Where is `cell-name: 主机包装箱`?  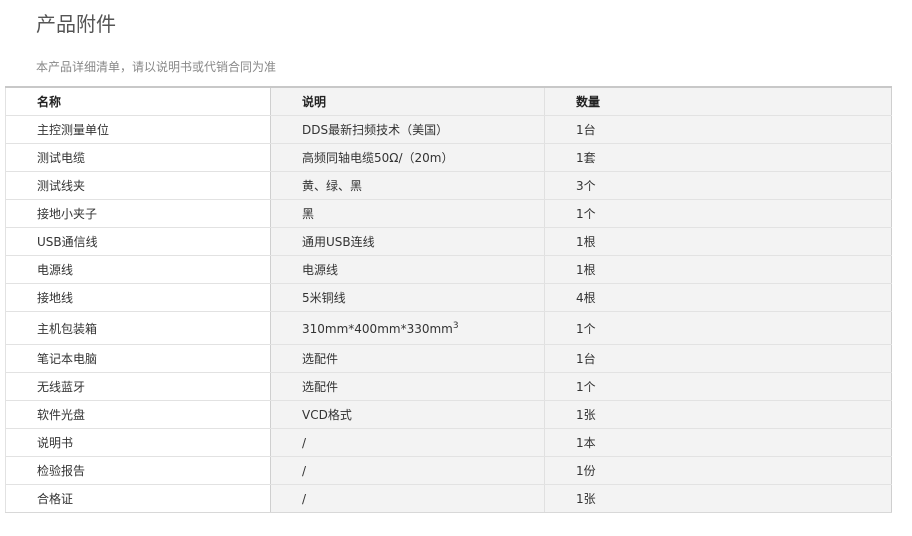 cell-name: 主机包装箱 is located at coordinates (138, 328).